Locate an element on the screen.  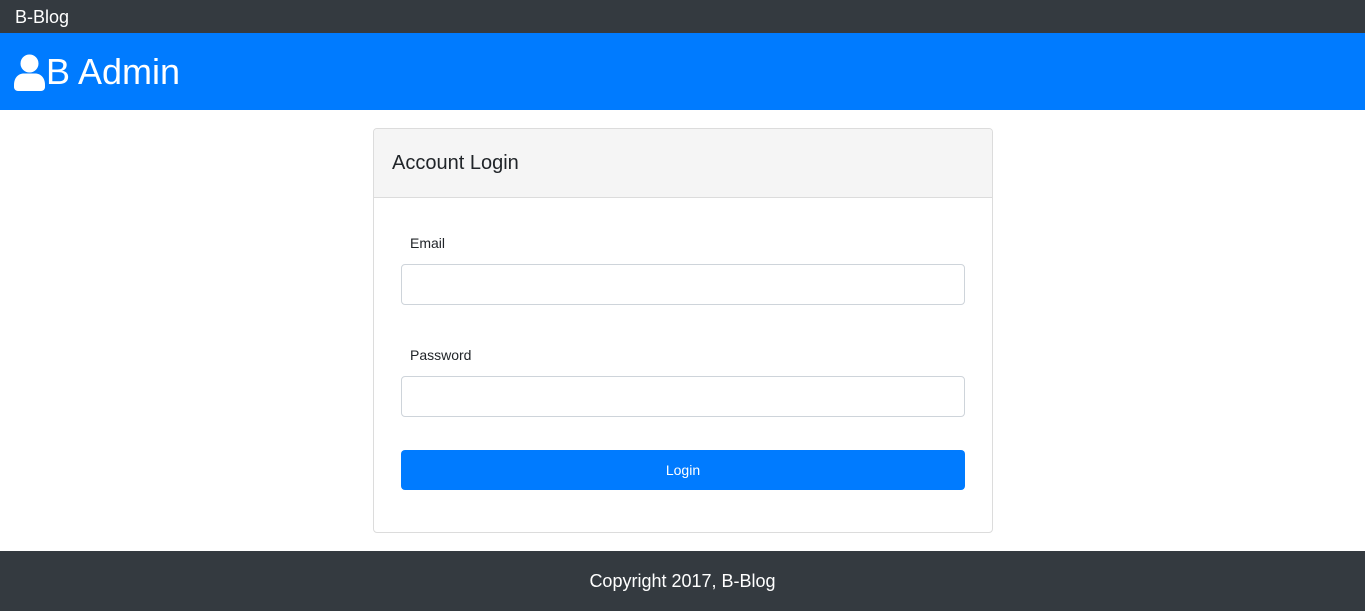
page-footer: Copyright 2017, B-Blog is located at coordinates (682, 581).